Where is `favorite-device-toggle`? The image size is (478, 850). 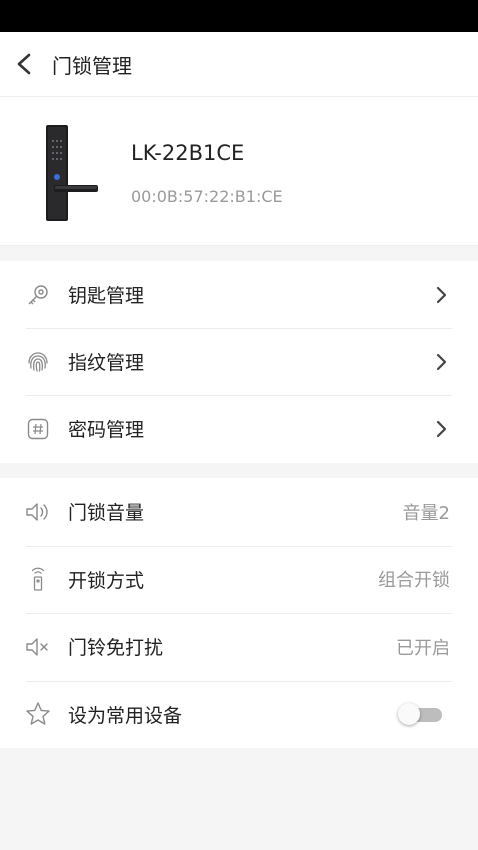 favorite-device-toggle is located at coordinates (421, 714).